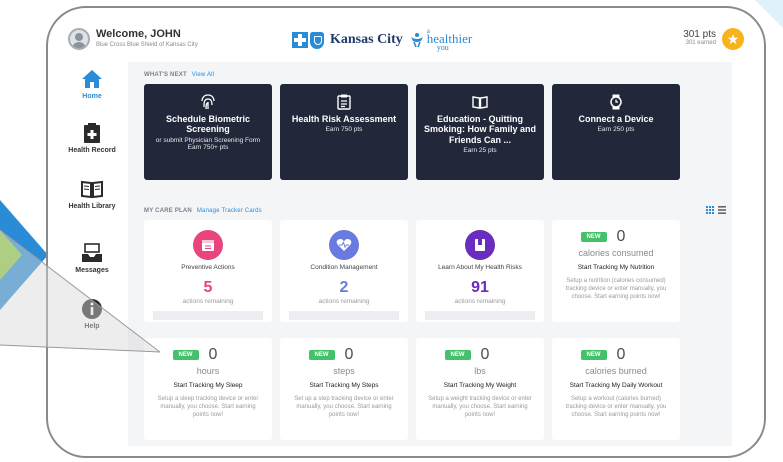 This screenshot has width=783, height=462. Describe the element at coordinates (616, 253) in the screenshot. I see `tracker-unit: calories consumed` at that location.